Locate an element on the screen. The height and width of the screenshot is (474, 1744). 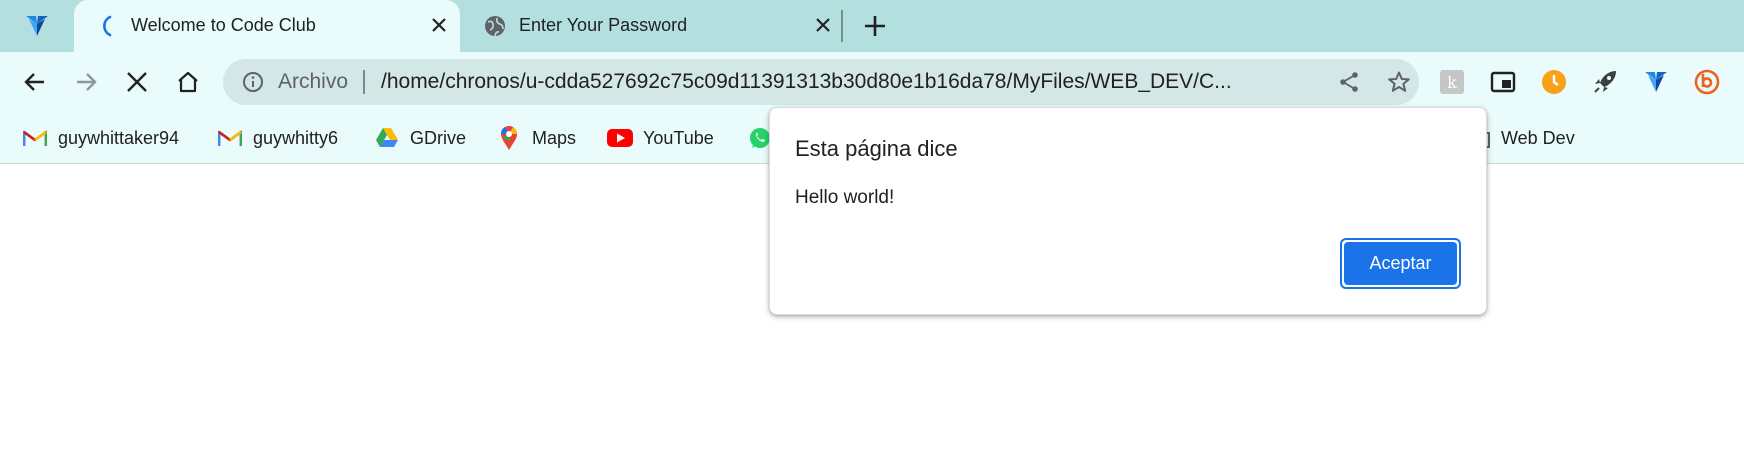
share-icon is located at coordinates (1349, 82).